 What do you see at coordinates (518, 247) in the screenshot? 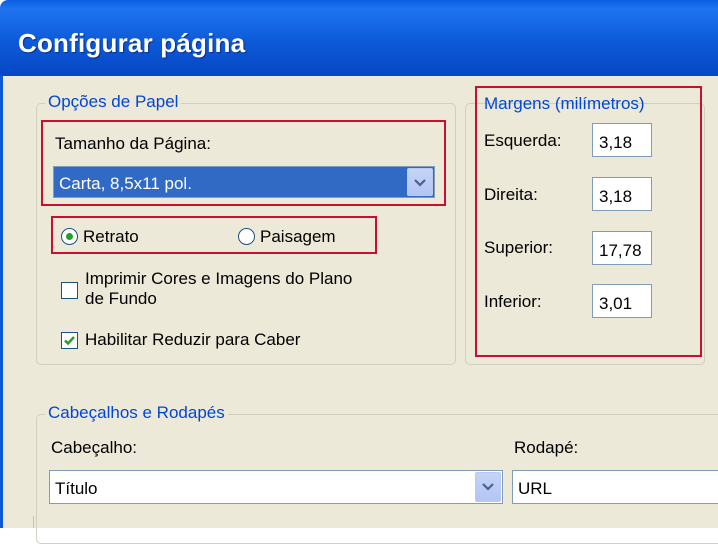
I see `margin-top-label: Superior:` at bounding box center [518, 247].